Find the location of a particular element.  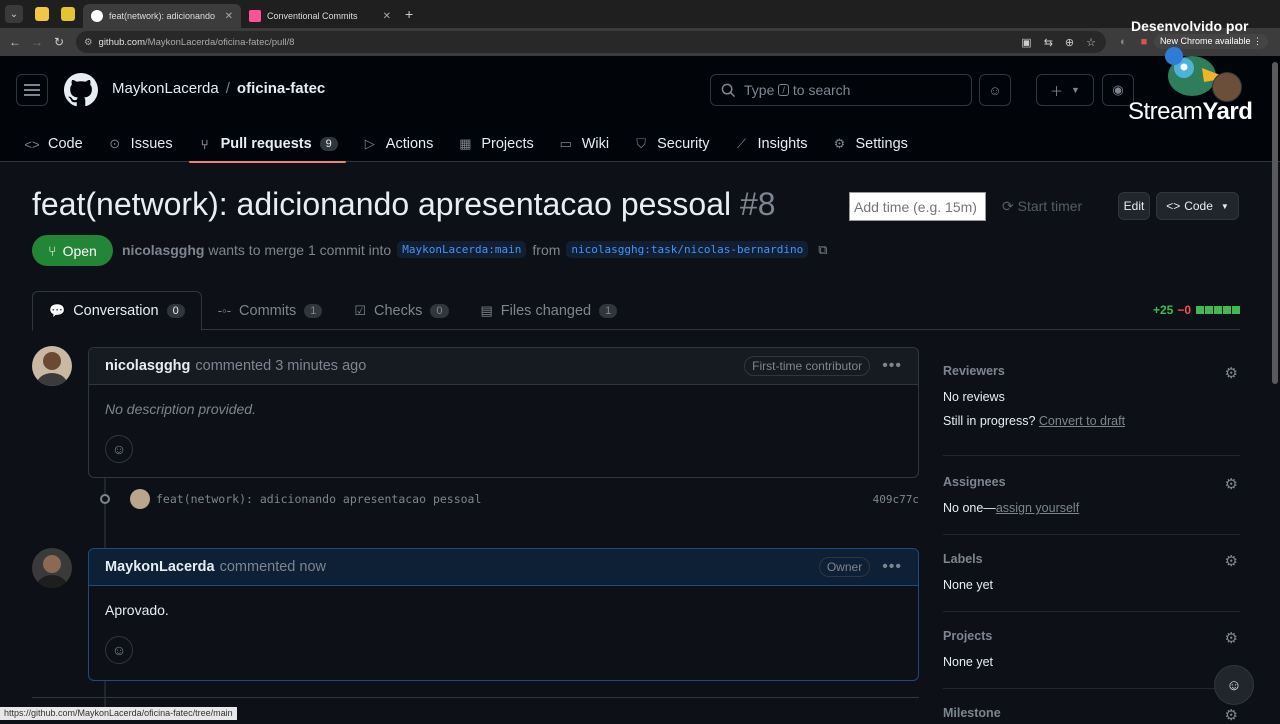

contributor-badge: First-time contributor is located at coordinates (807, 366).